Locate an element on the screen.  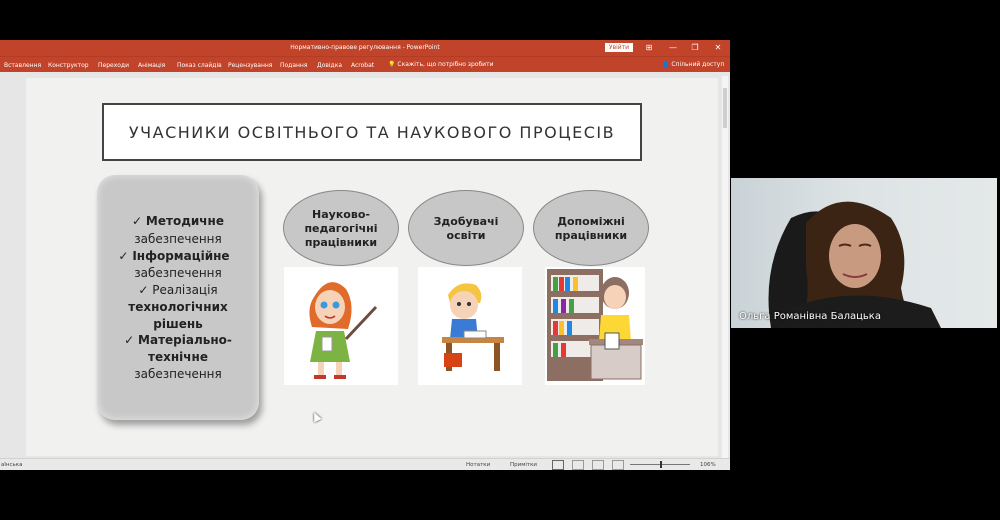
signin-button: Увійти is located at coordinates (619, 47).